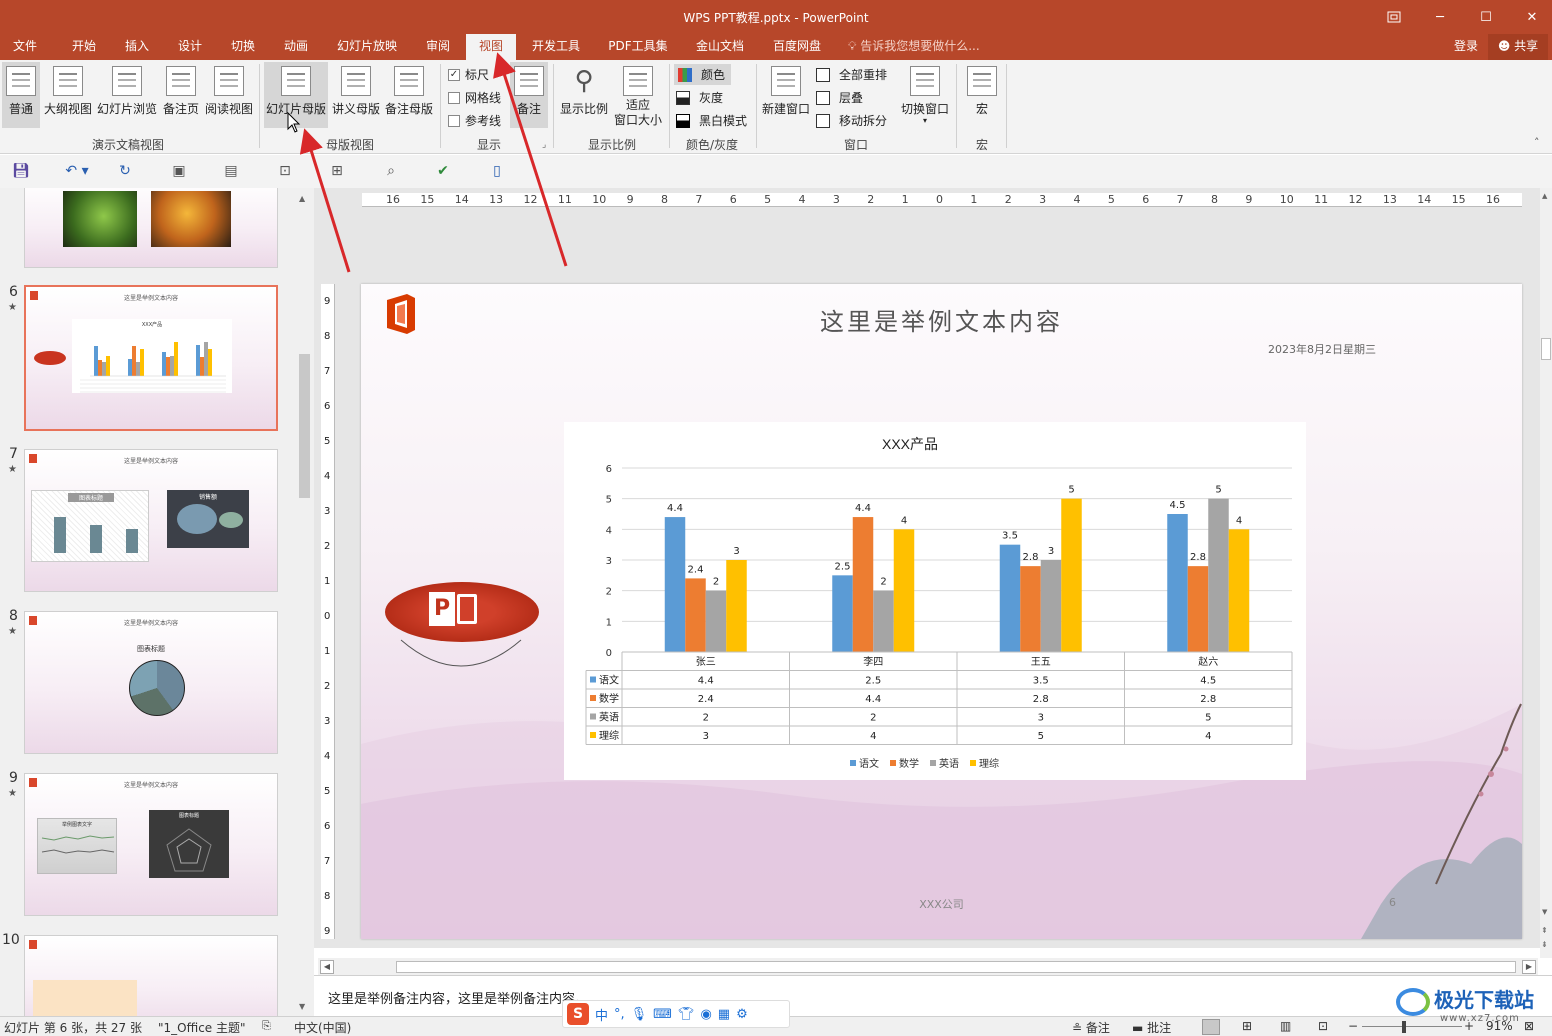 Image resolution: width=1552 pixels, height=1036 pixels. What do you see at coordinates (851, 120) in the screenshot?
I see `move-split-button: 移动拆分` at bounding box center [851, 120].